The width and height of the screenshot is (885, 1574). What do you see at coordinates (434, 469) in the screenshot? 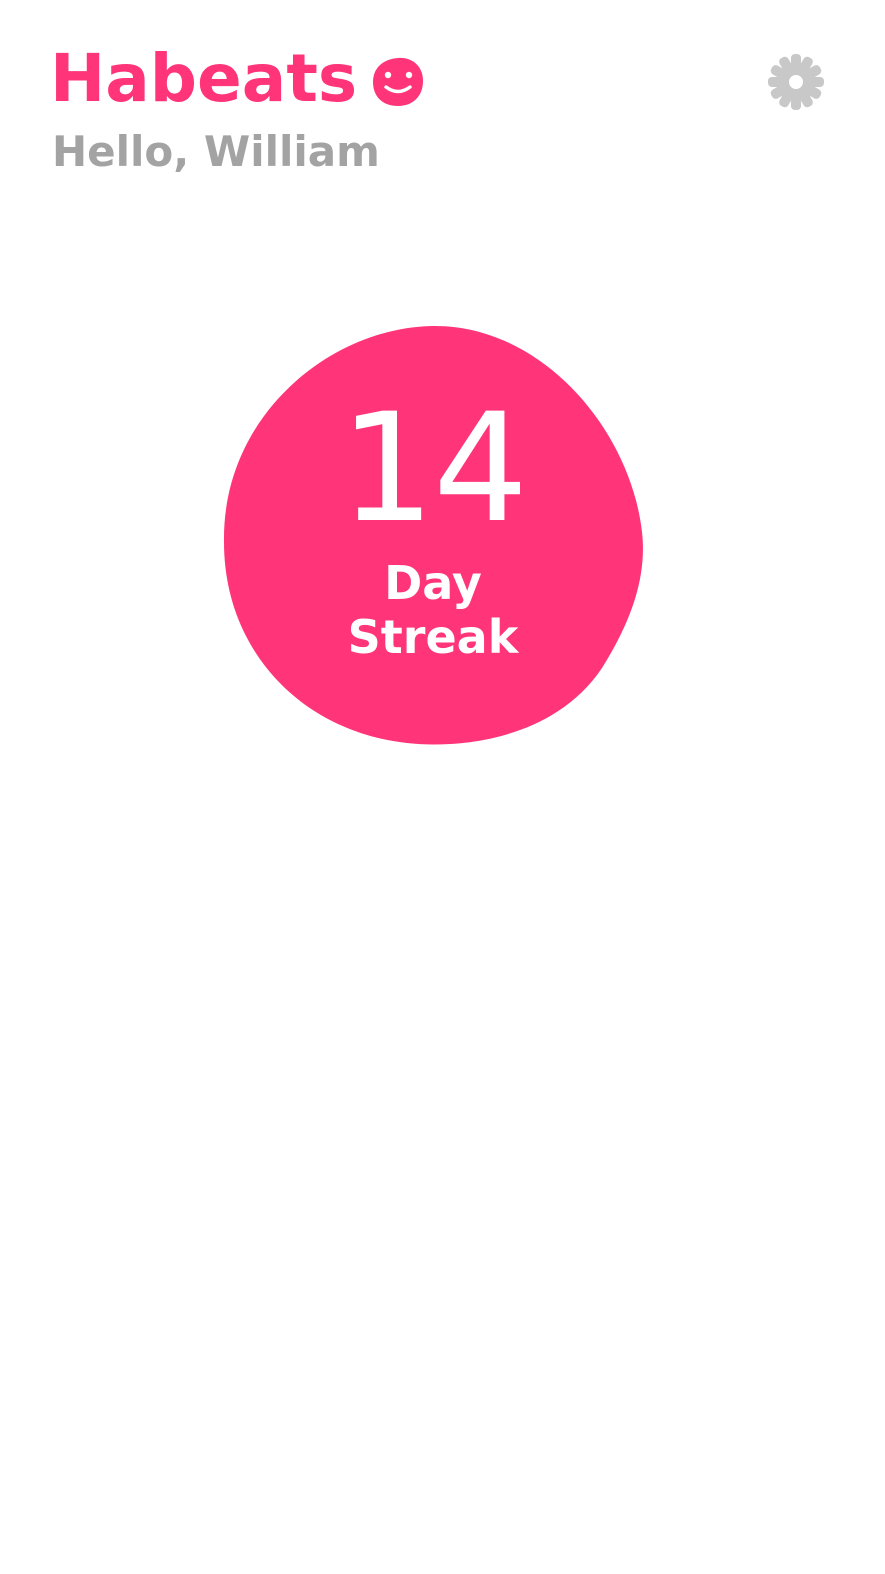
I see `streak-count: 14` at bounding box center [434, 469].